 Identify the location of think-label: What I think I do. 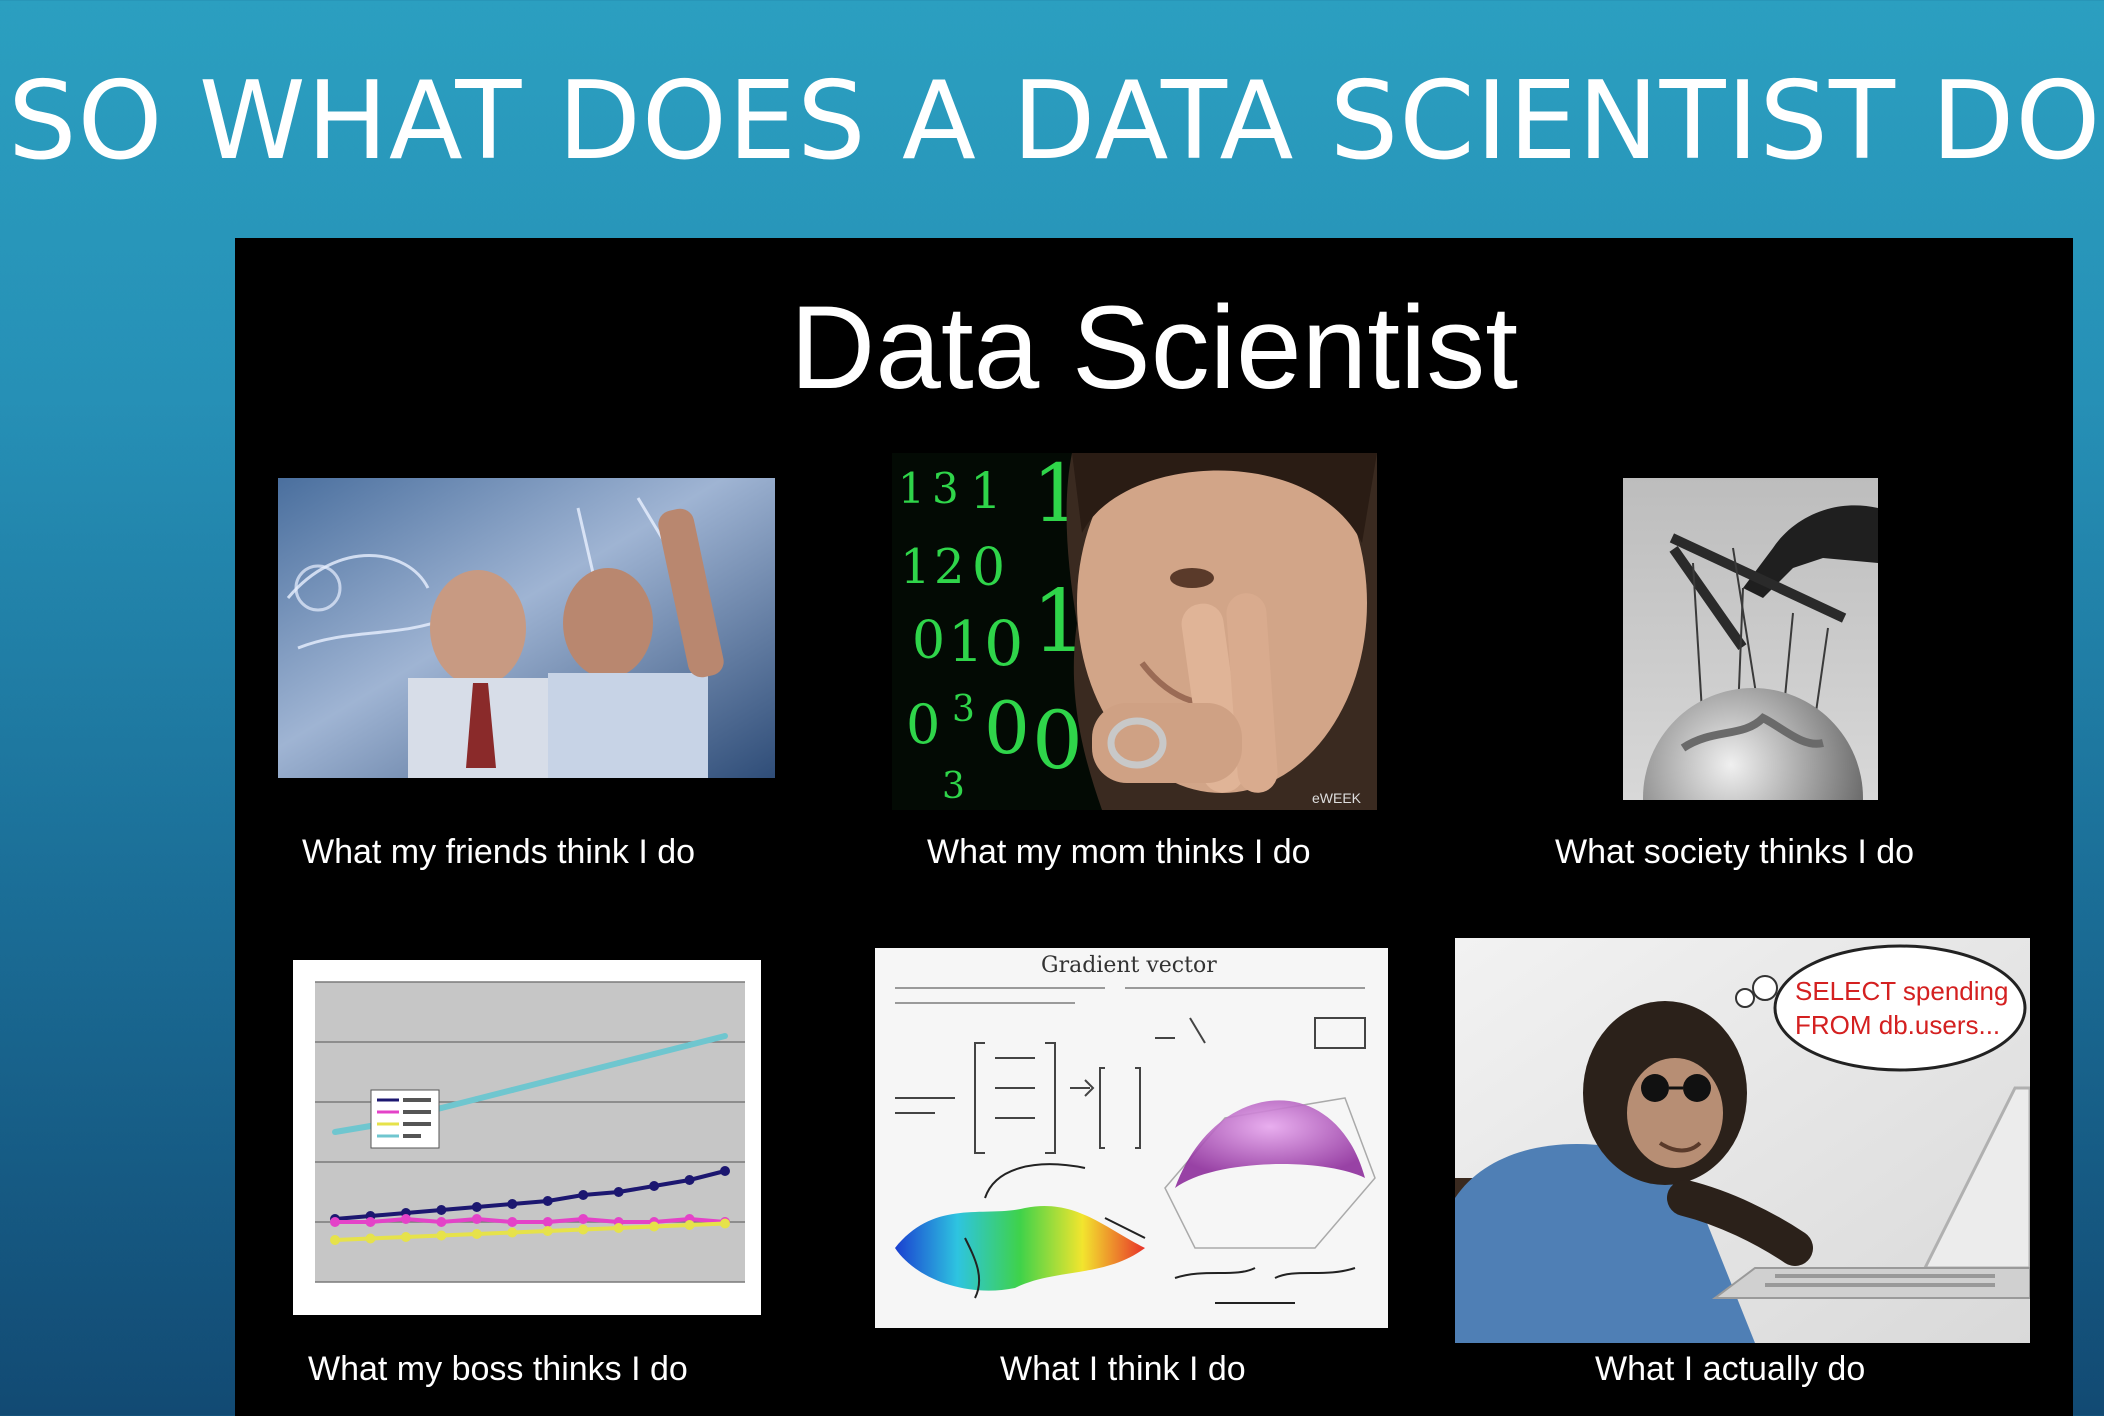
(1123, 1369).